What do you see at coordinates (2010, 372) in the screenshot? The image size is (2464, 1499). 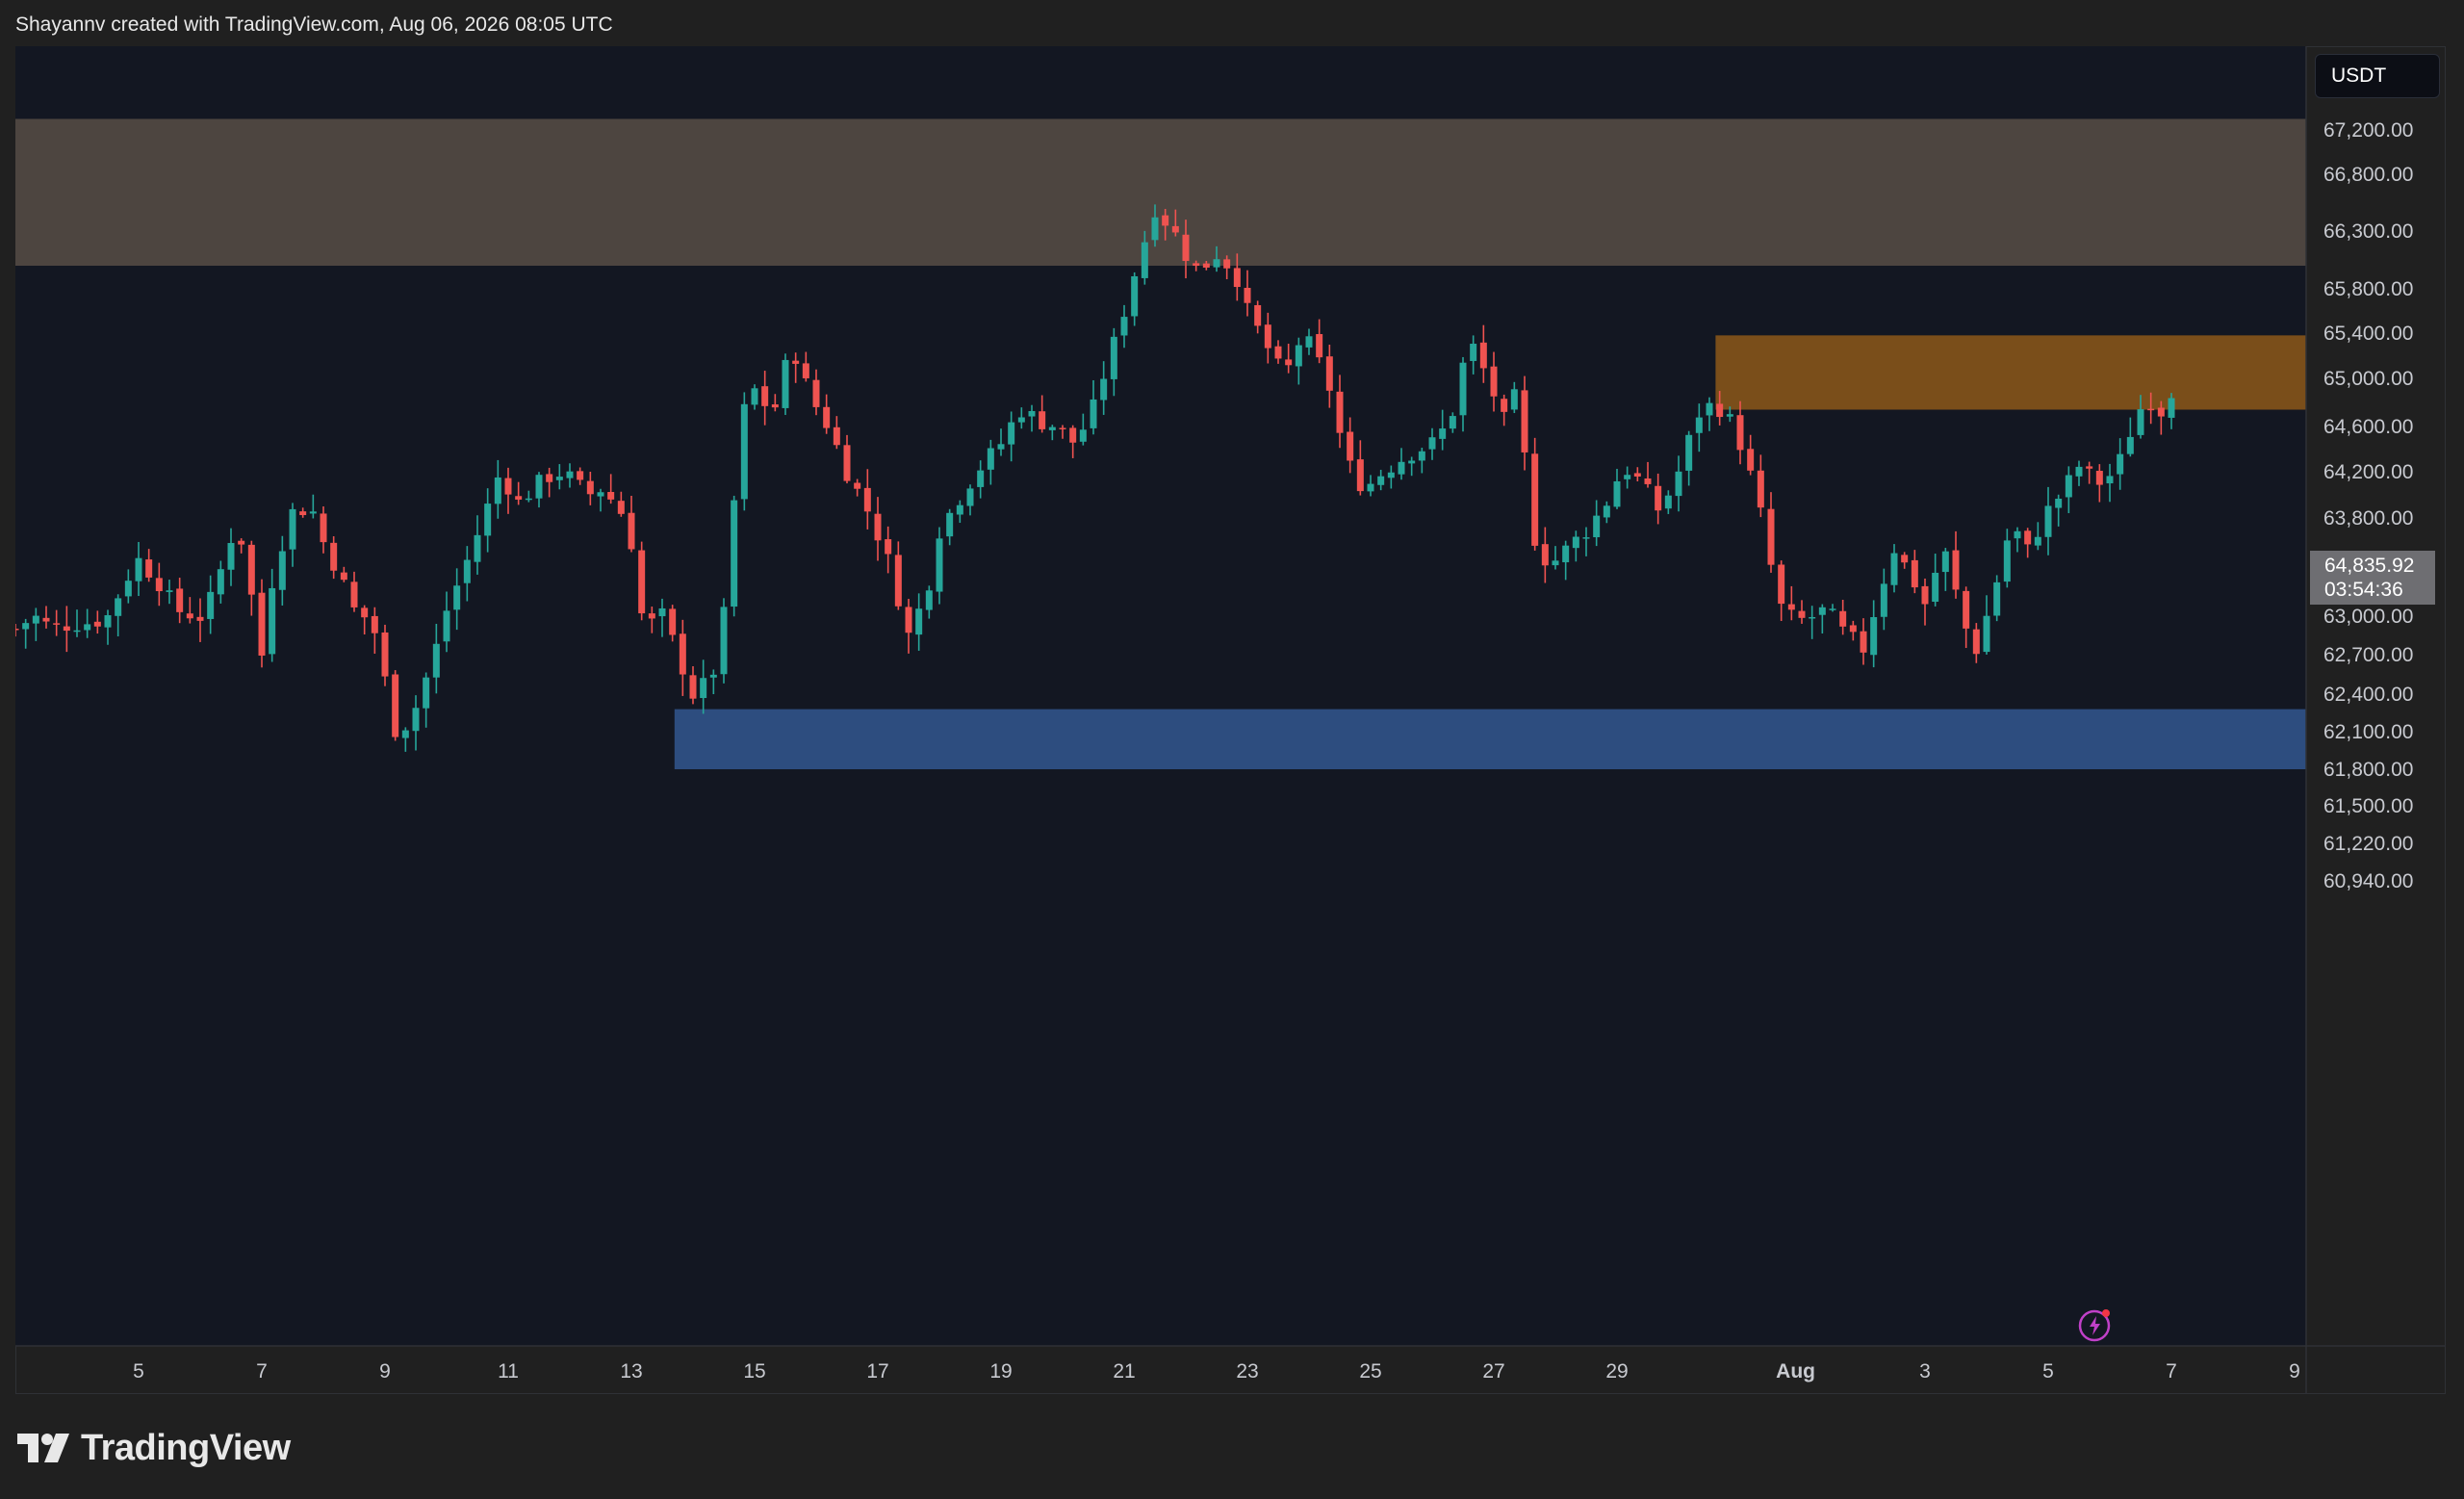 I see `resistance-zone` at bounding box center [2010, 372].